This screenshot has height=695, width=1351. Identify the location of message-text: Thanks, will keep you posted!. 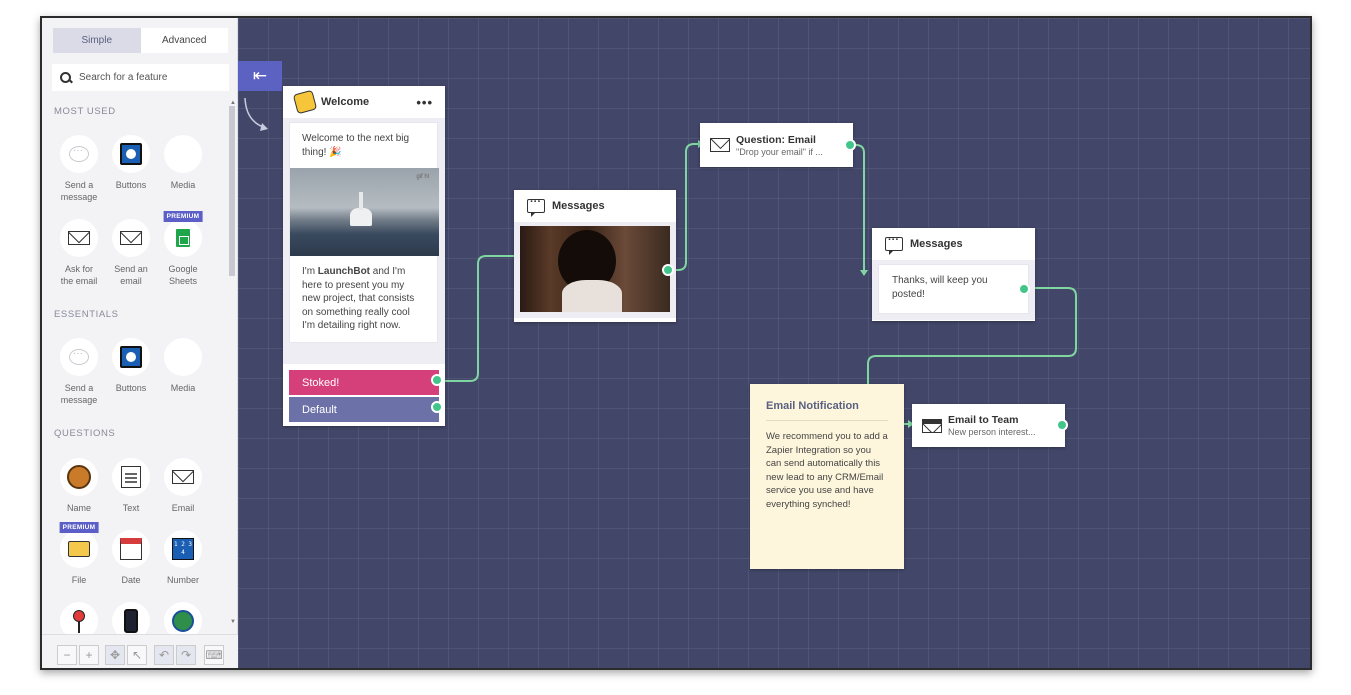
(953, 289).